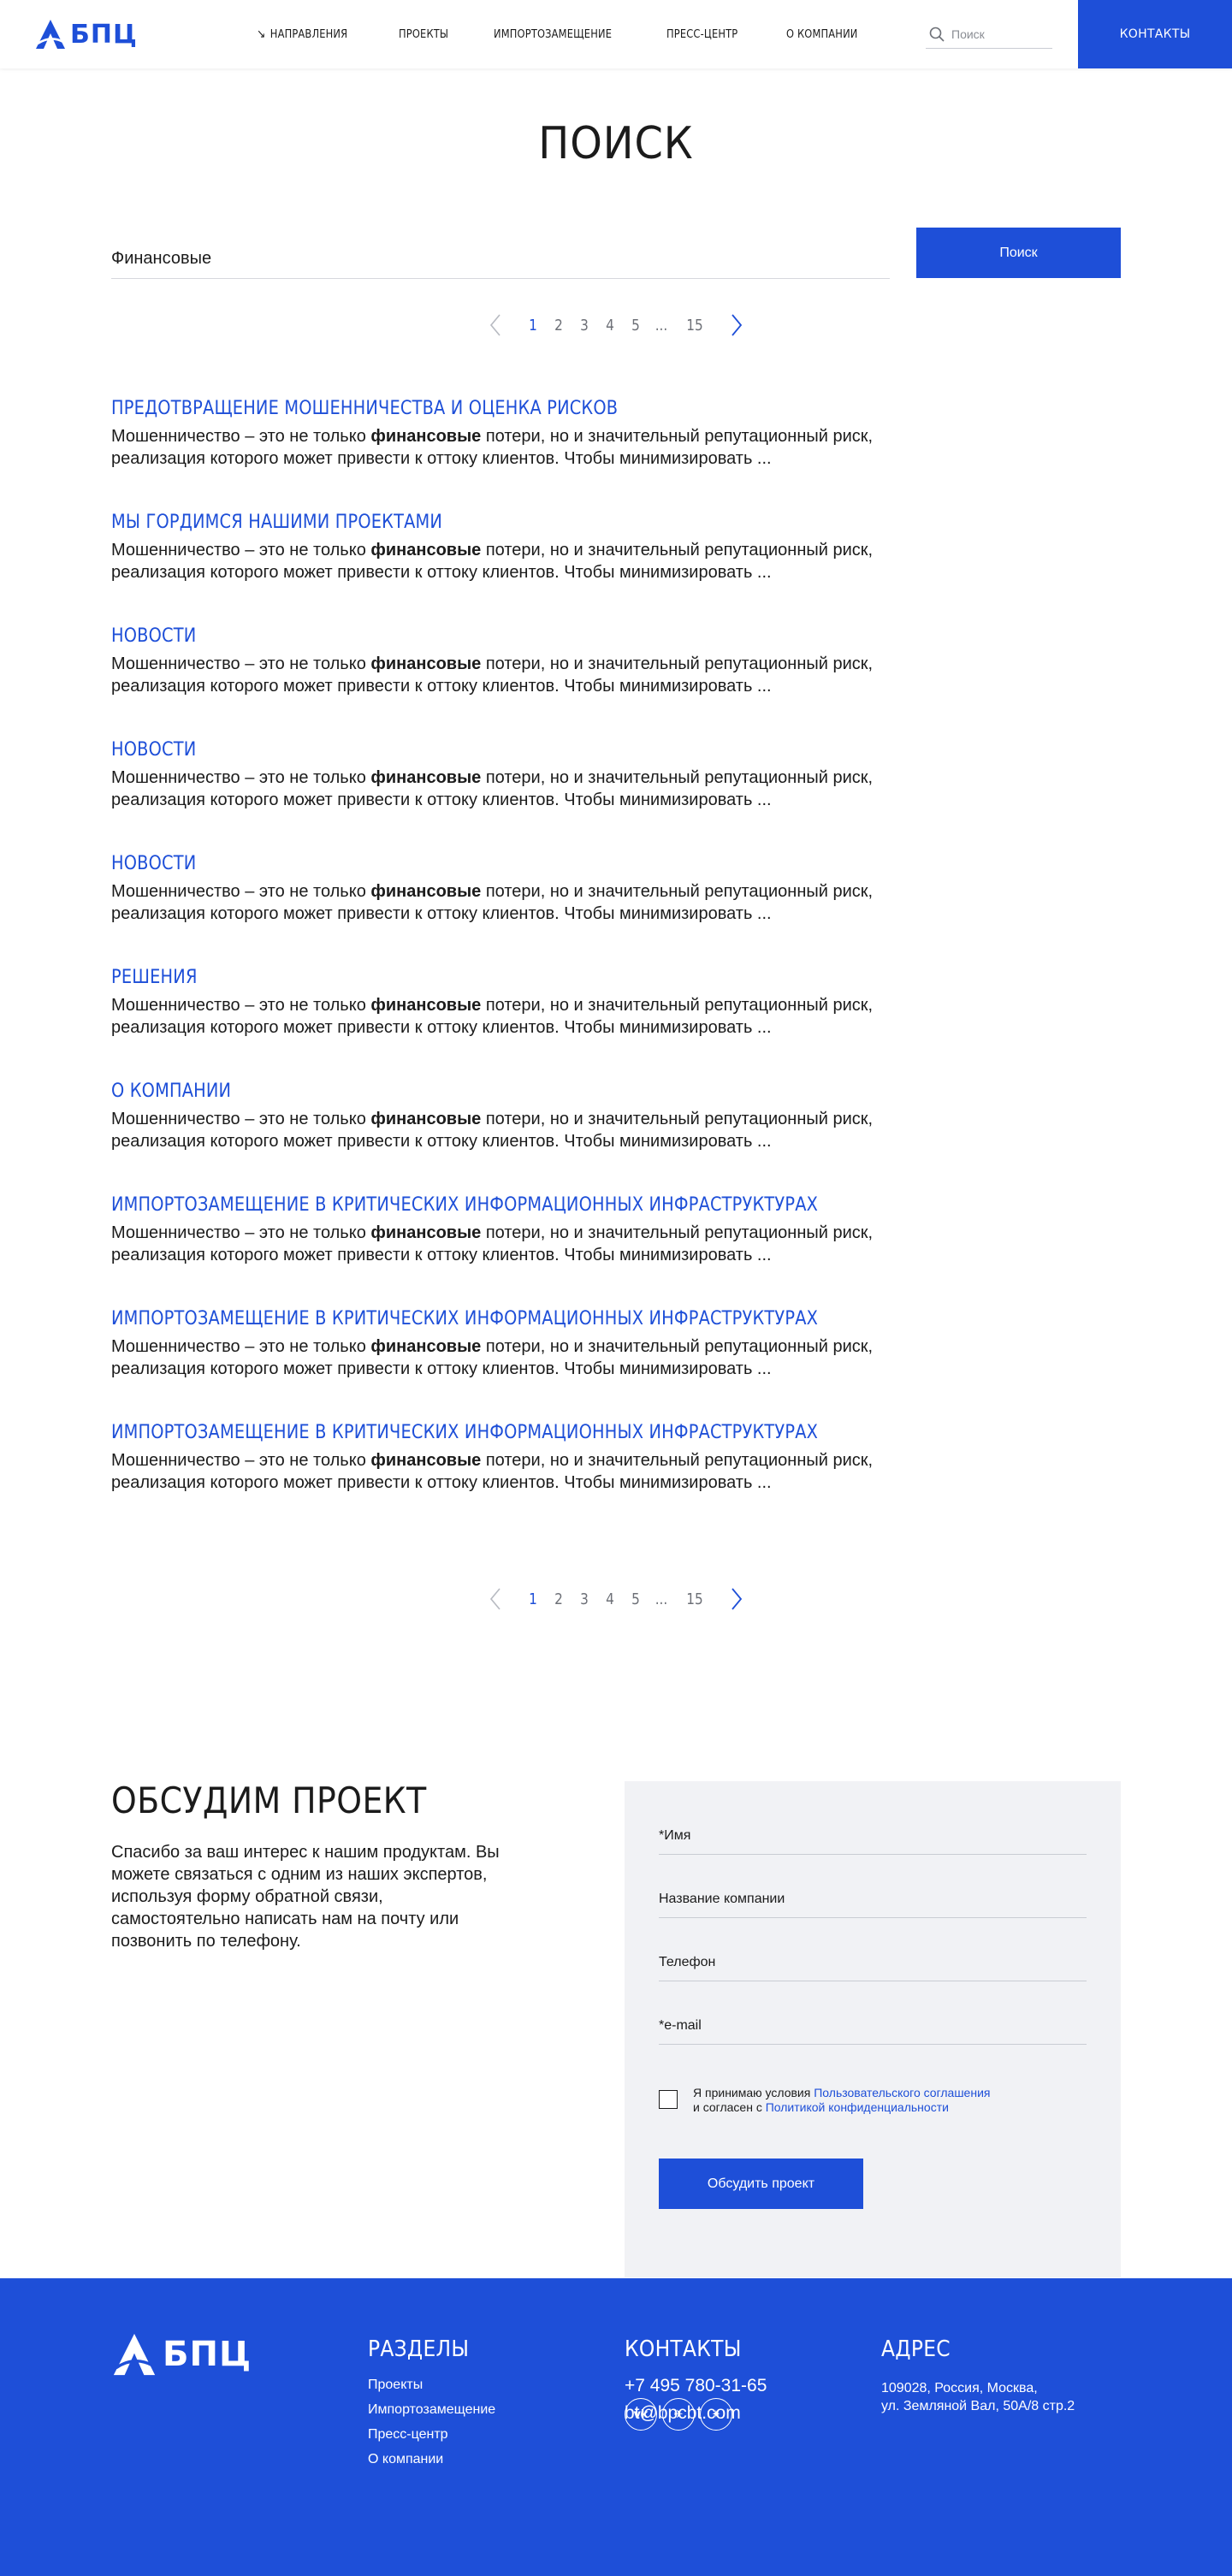 The width and height of the screenshot is (1232, 2576). I want to click on header-search, so click(989, 35).